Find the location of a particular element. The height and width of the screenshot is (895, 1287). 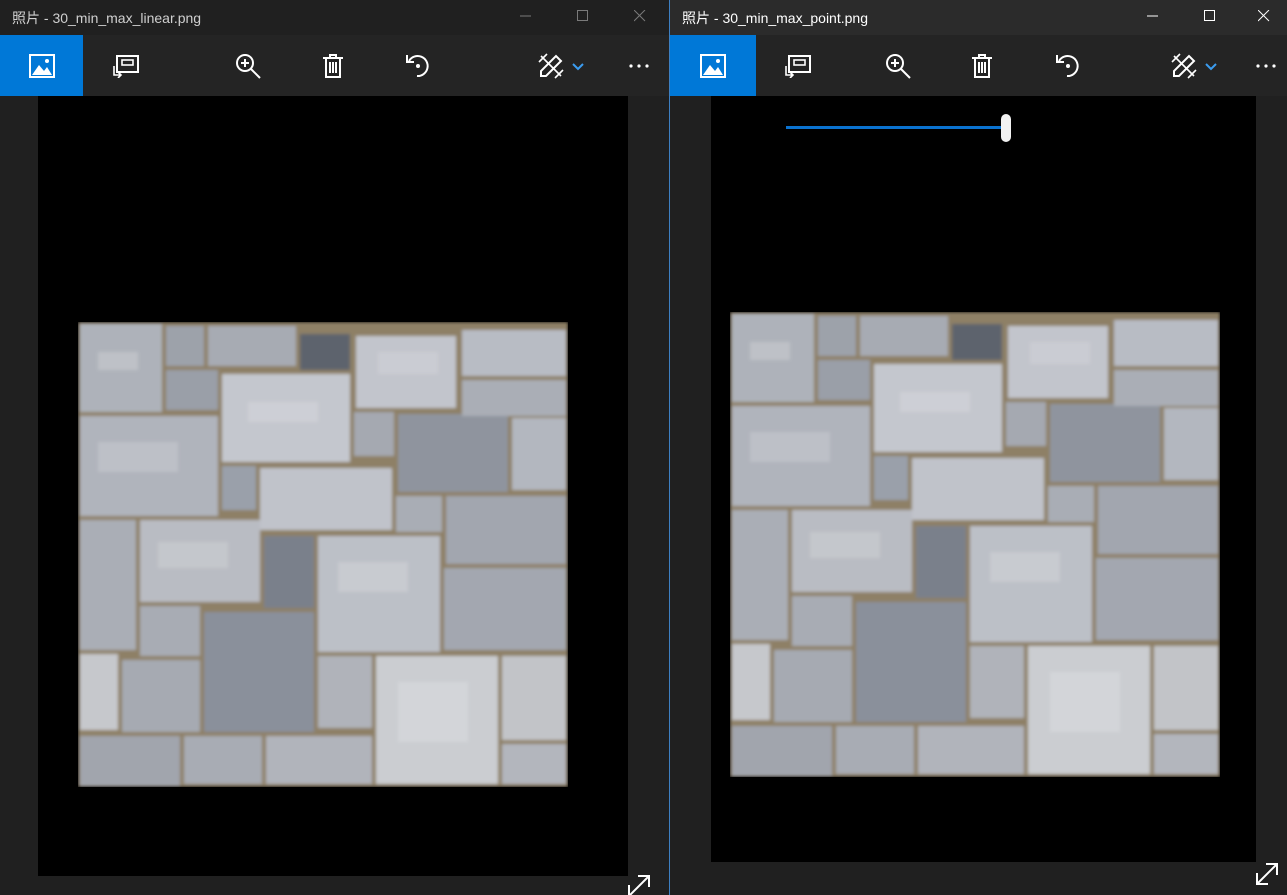

zoom-slider-track is located at coordinates (896, 127).